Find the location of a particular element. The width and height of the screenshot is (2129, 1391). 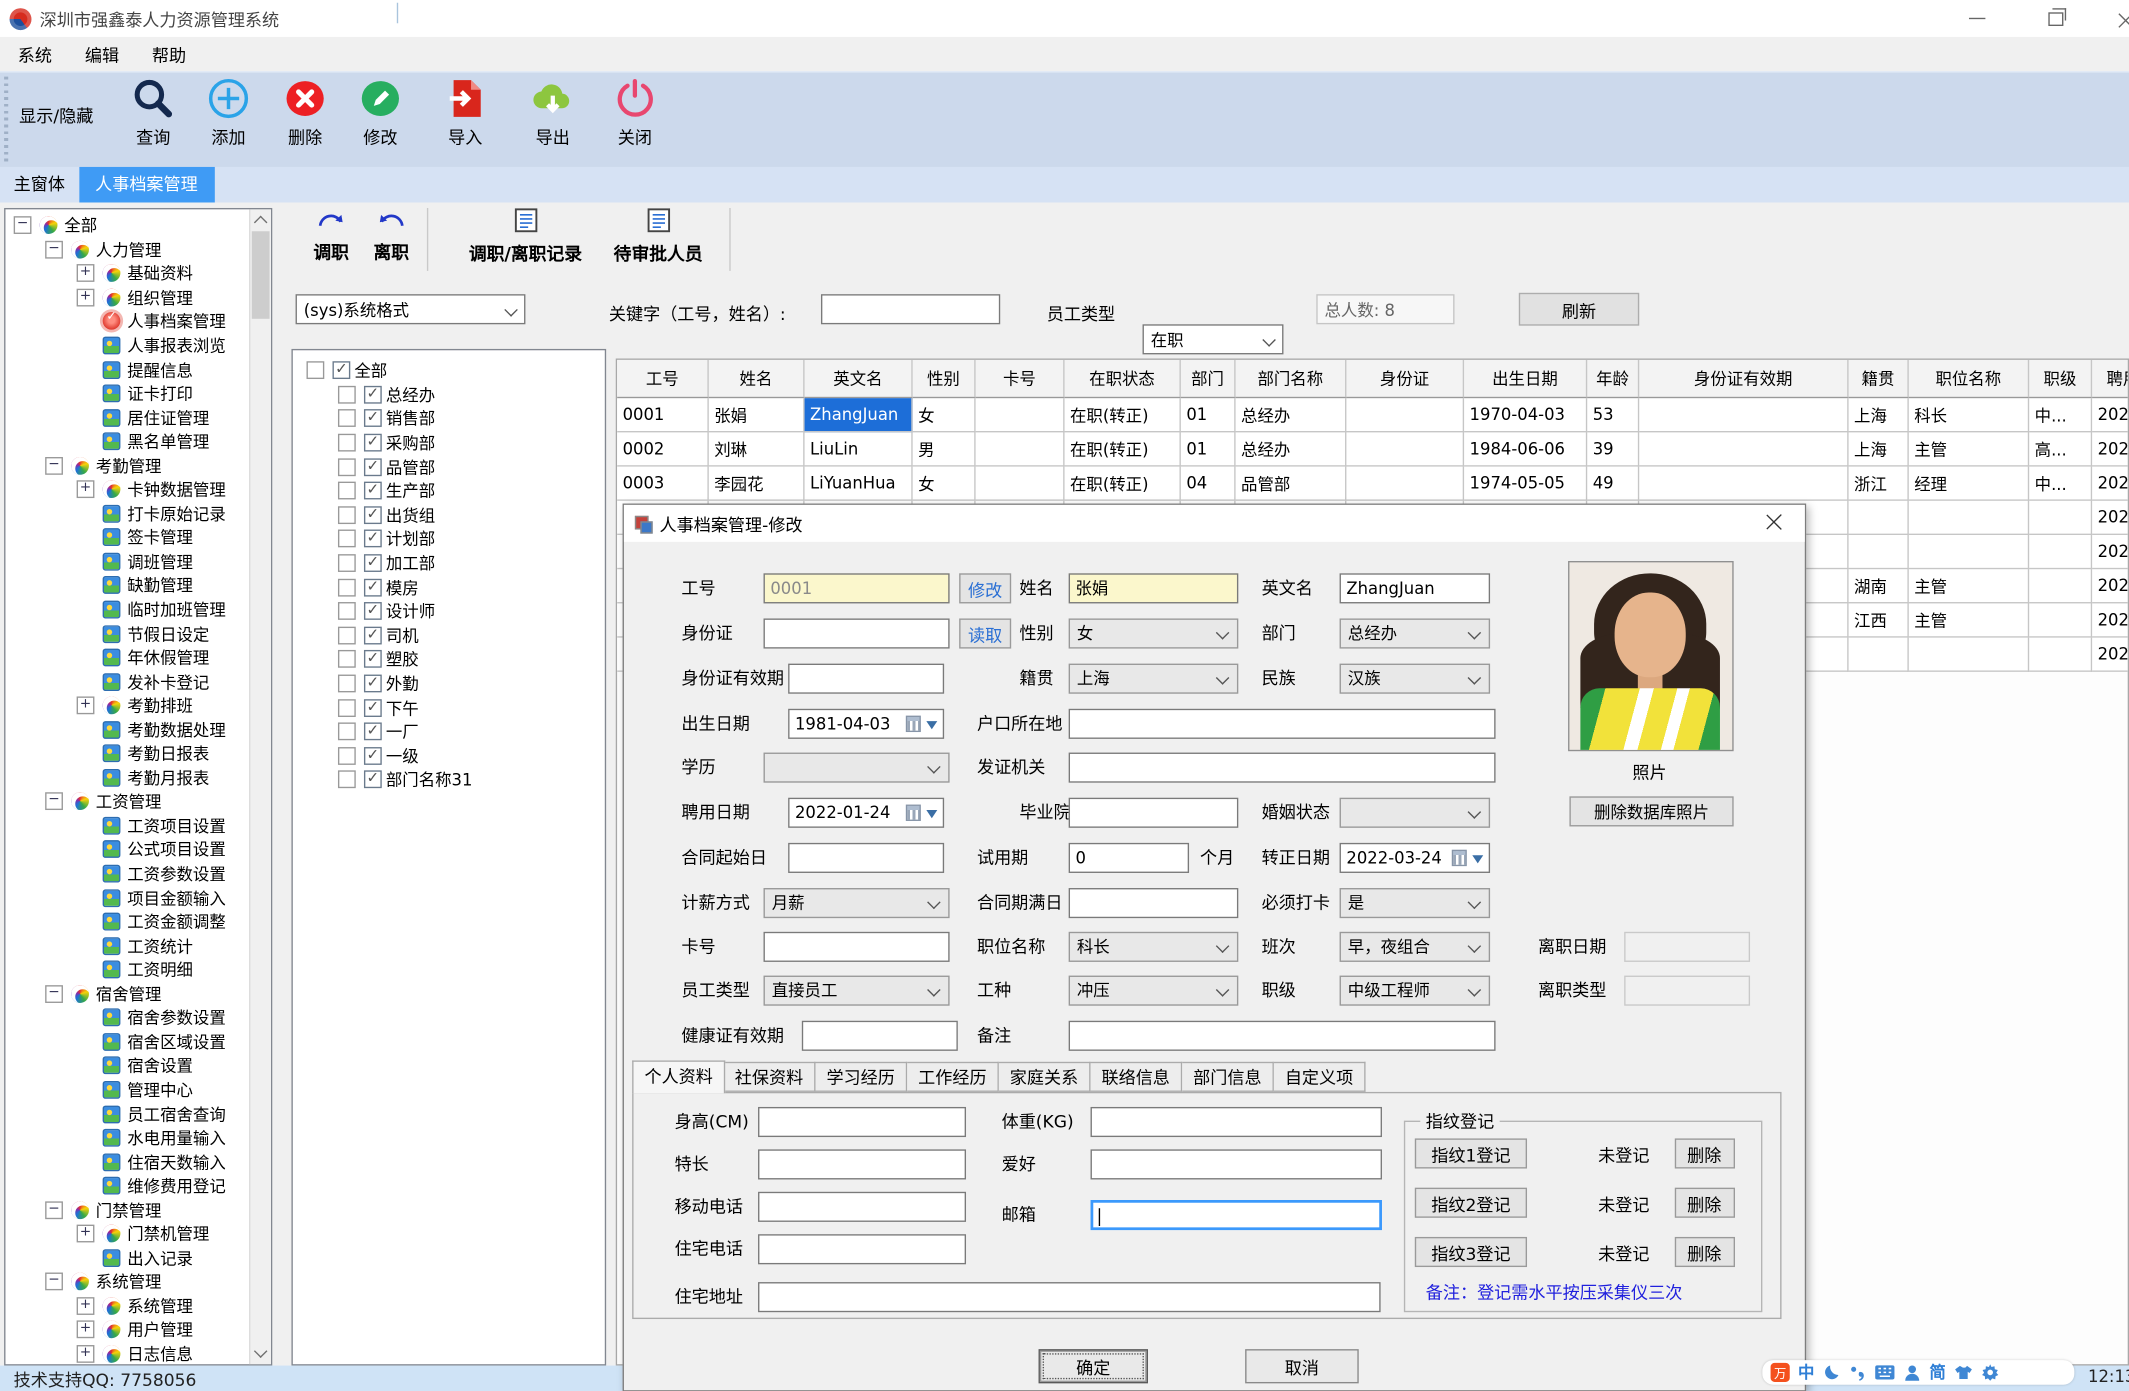

household-input is located at coordinates (1282, 723).